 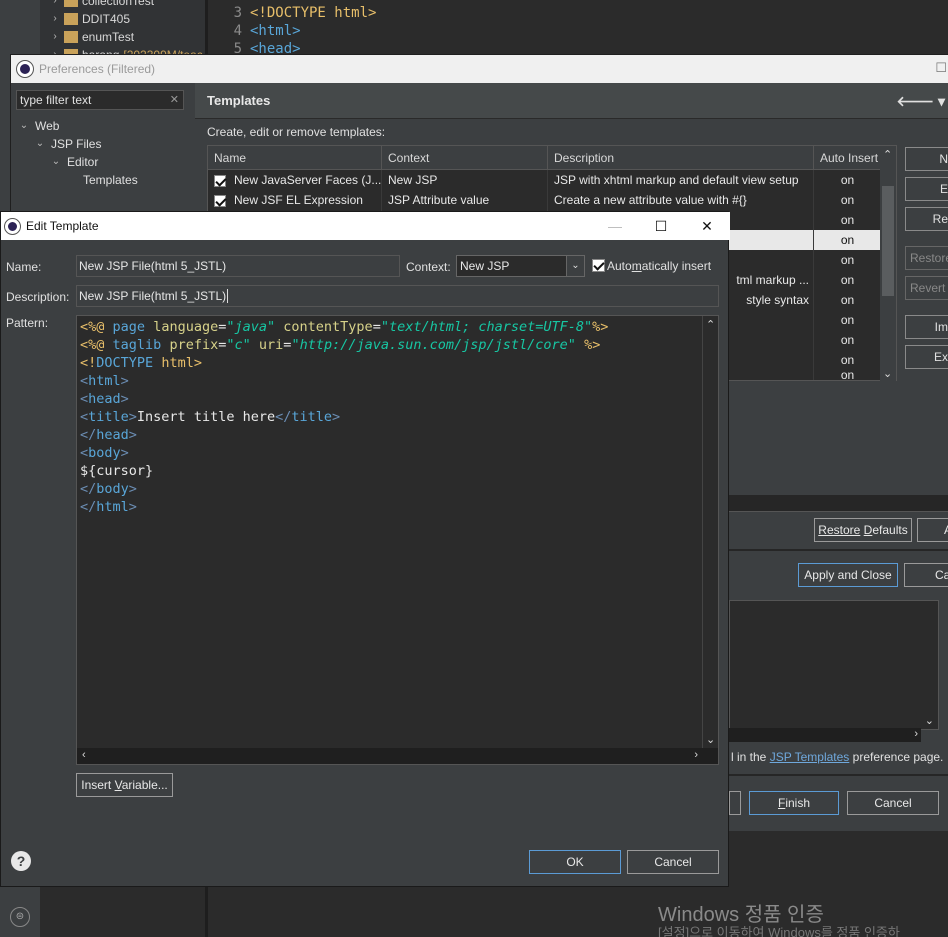 What do you see at coordinates (673, 862) in the screenshot?
I see `cancel-button: Cancel` at bounding box center [673, 862].